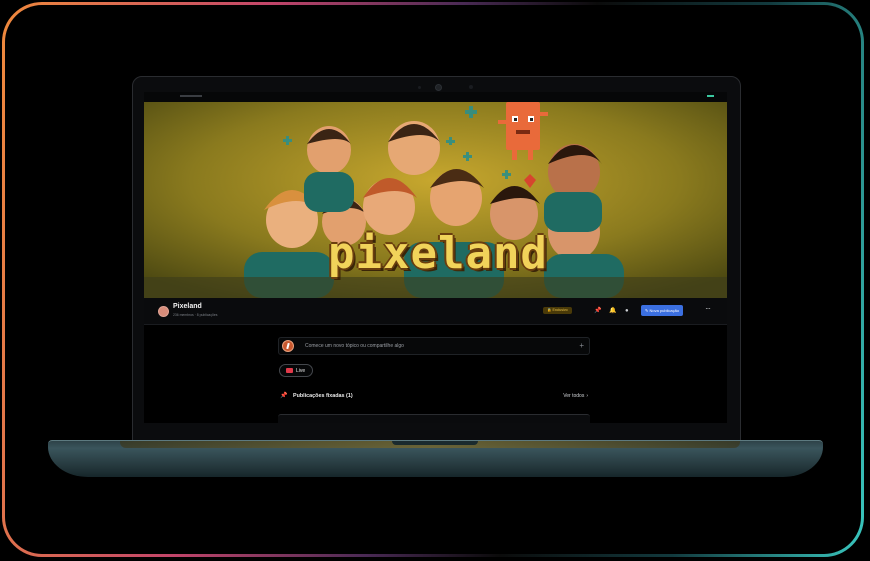  What do you see at coordinates (612, 311) in the screenshot?
I see `bell-icon: 🔔` at bounding box center [612, 311].